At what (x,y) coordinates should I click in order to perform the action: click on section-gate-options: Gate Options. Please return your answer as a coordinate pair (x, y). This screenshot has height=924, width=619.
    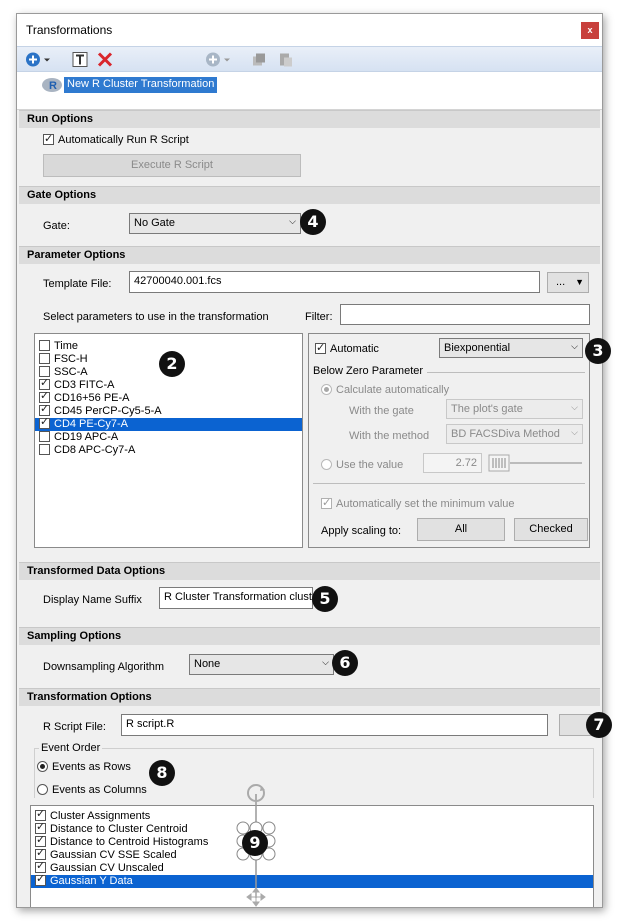
    Looking at the image, I should click on (309, 195).